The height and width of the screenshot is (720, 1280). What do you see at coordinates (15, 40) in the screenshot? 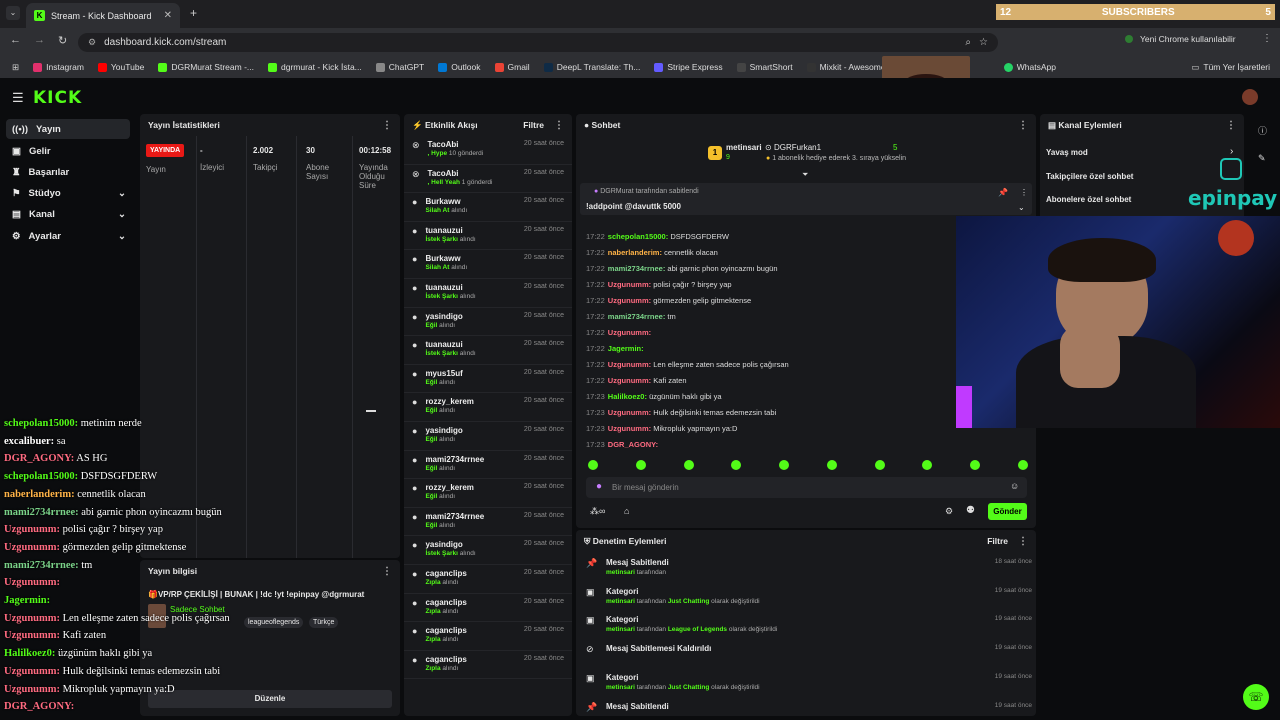
I see `back-arrow-icon: ←` at bounding box center [15, 40].